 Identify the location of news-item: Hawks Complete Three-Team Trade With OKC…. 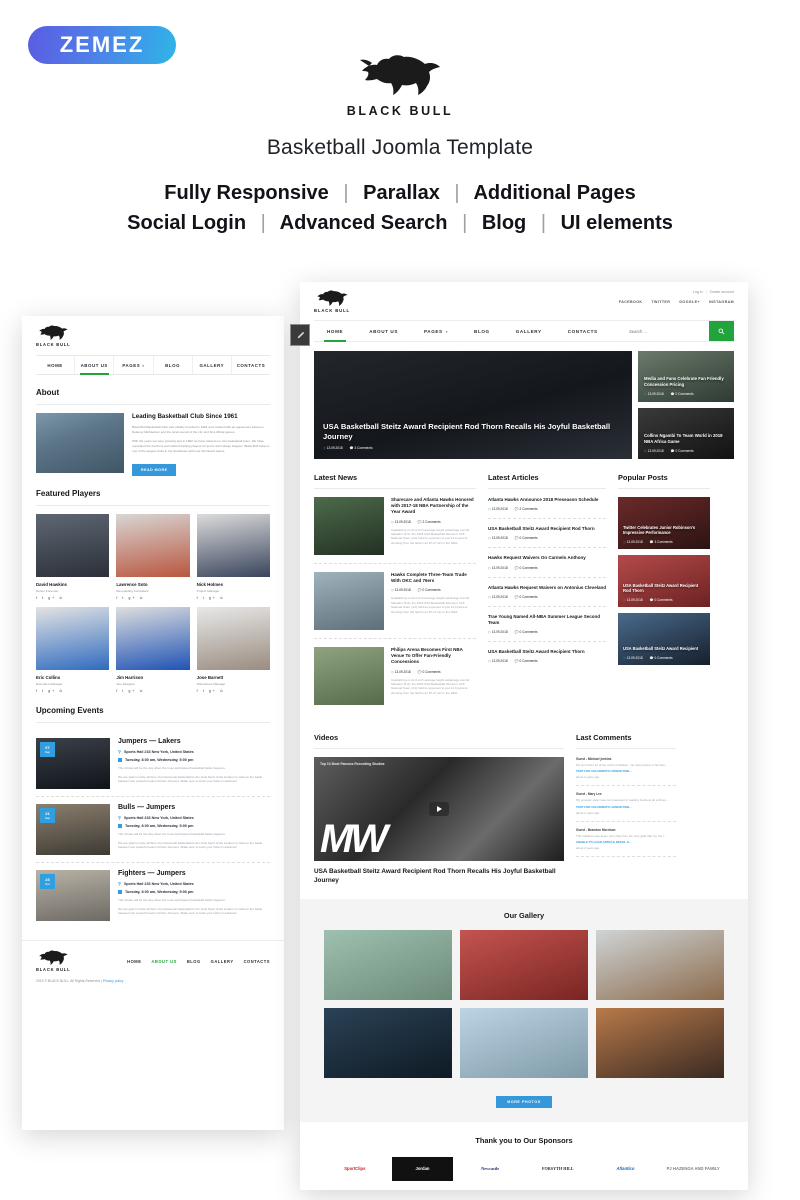
(395, 605).